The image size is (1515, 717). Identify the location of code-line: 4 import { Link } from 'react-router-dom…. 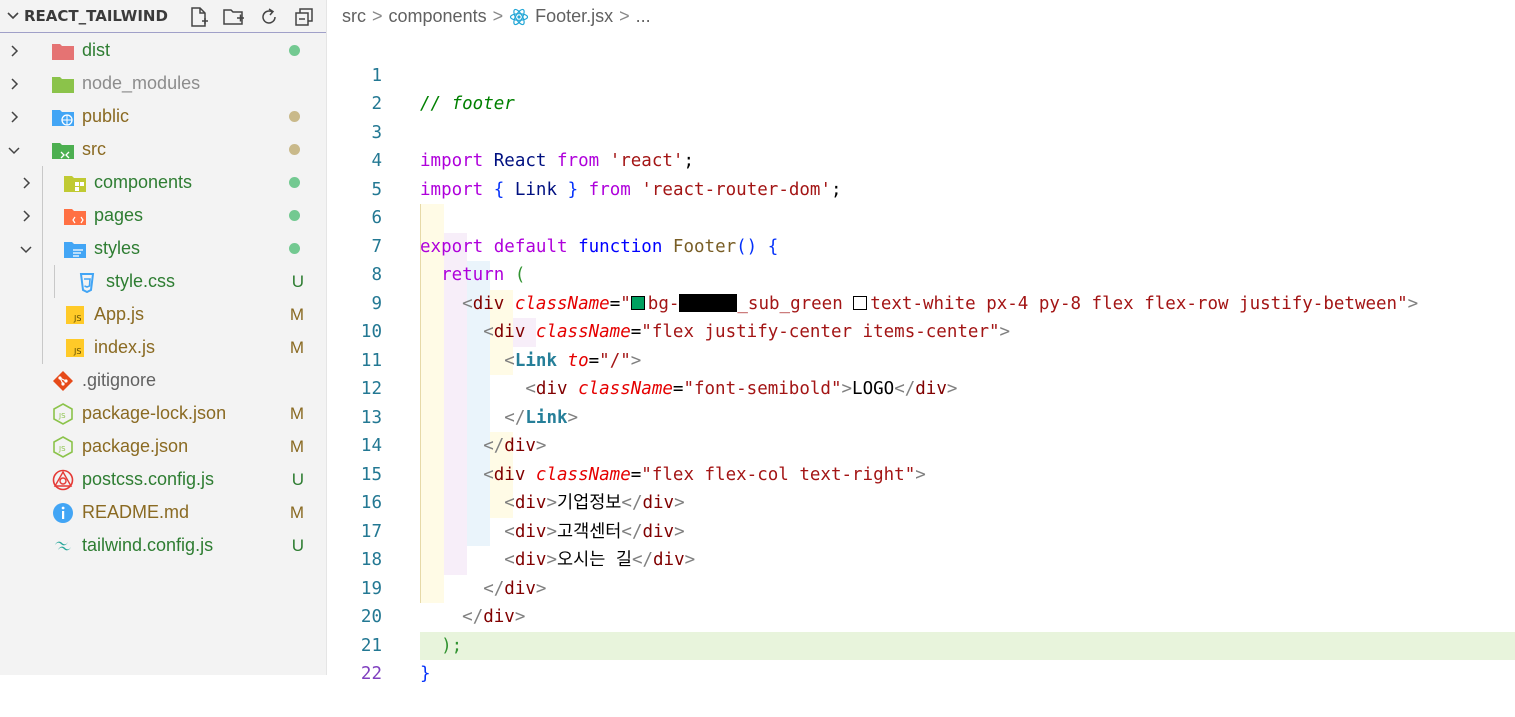
(921, 159).